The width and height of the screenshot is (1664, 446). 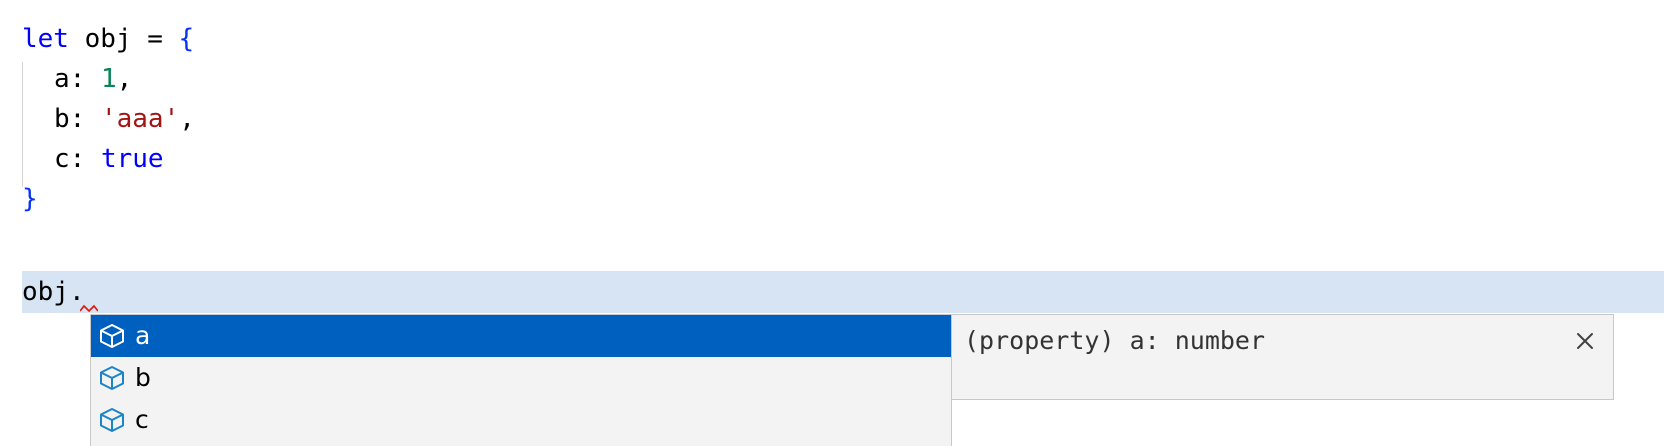 I want to click on code-line-1: let obj = {, so click(x=108, y=39).